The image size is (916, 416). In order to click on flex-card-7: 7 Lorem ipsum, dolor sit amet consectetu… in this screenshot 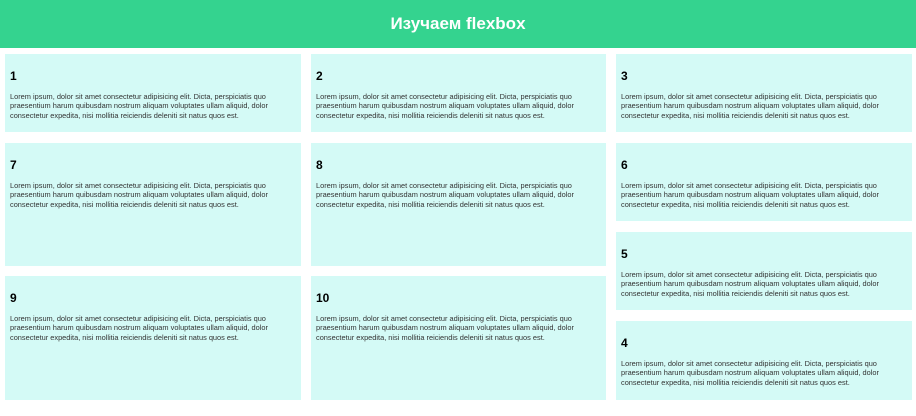, I will do `click(153, 204)`.